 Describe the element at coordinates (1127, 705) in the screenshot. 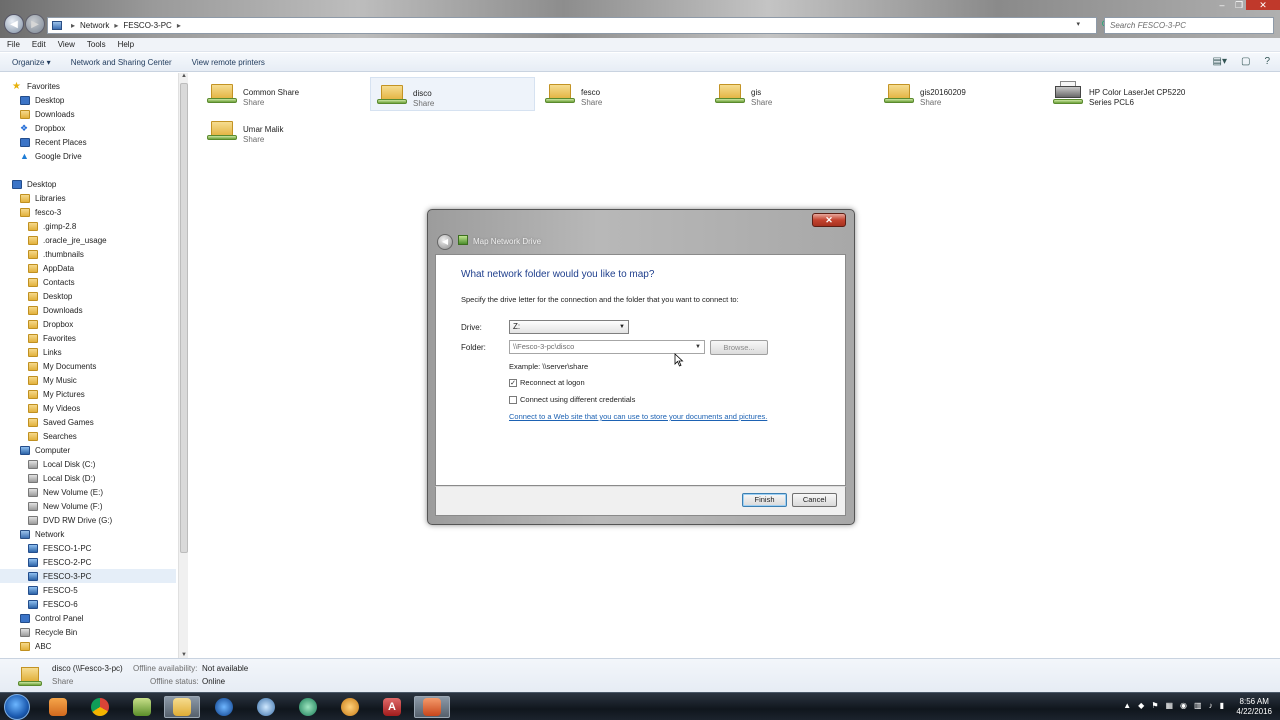

I see `show-hidden-icons-icon: ▲` at that location.